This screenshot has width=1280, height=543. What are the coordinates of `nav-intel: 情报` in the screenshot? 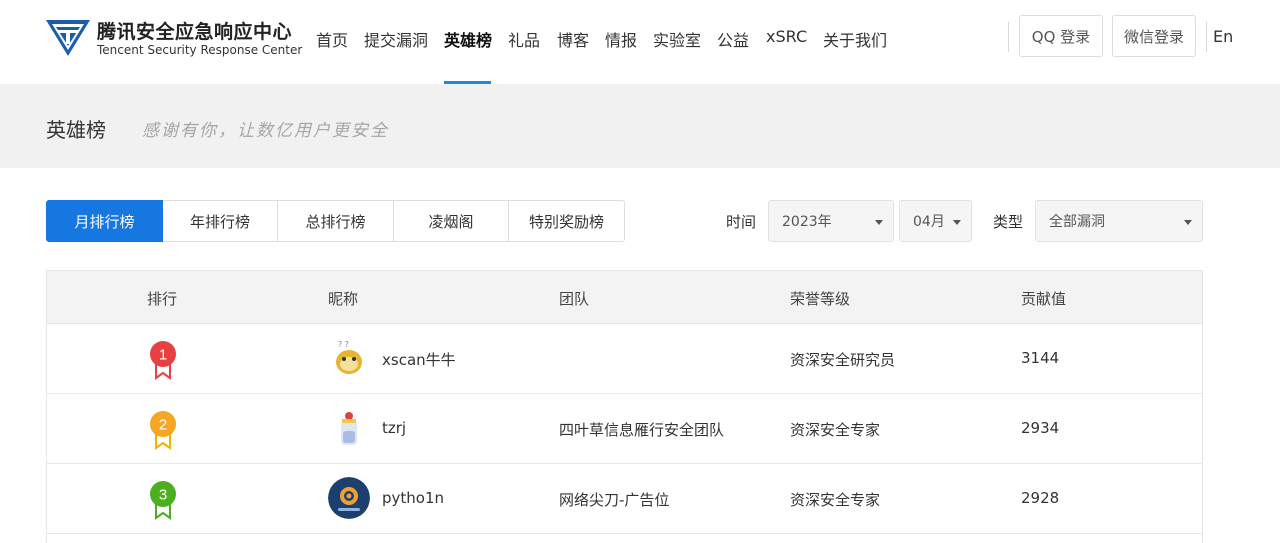 It's located at (621, 39).